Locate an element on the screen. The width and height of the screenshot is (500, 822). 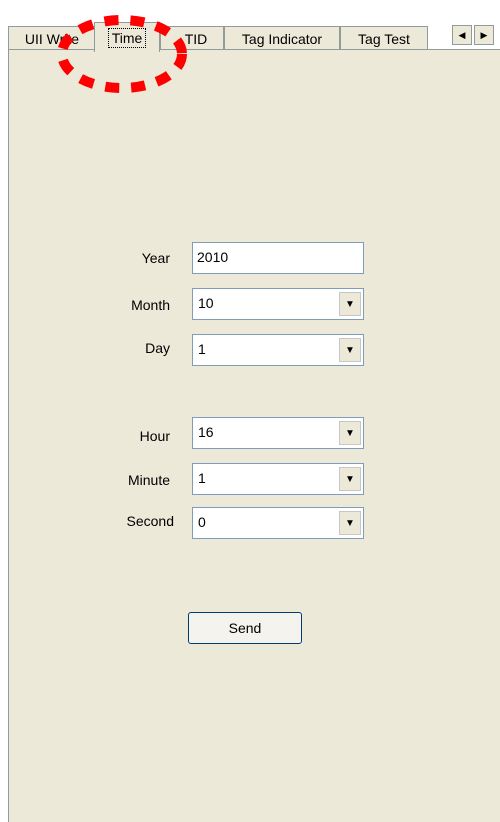
hour-value: 16 is located at coordinates (206, 432).